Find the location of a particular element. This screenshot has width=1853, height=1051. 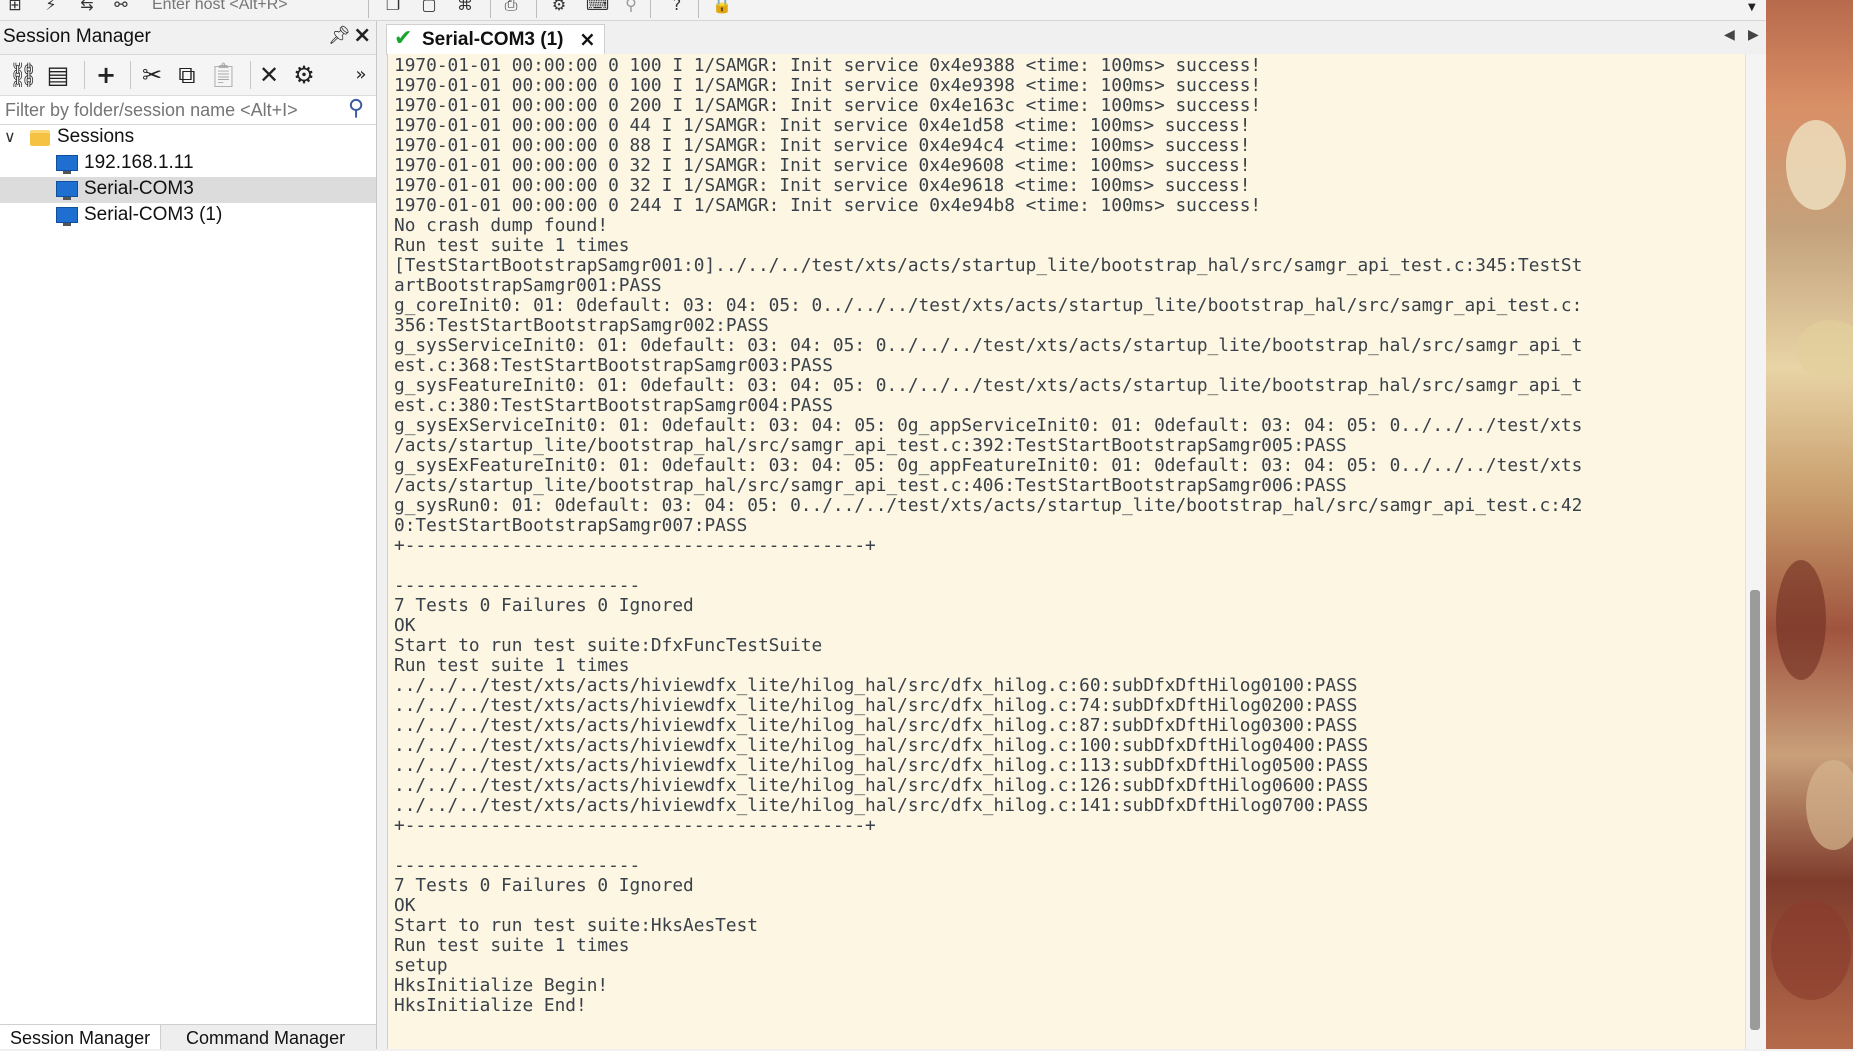

cut-icon: ✂ is located at coordinates (152, 75).